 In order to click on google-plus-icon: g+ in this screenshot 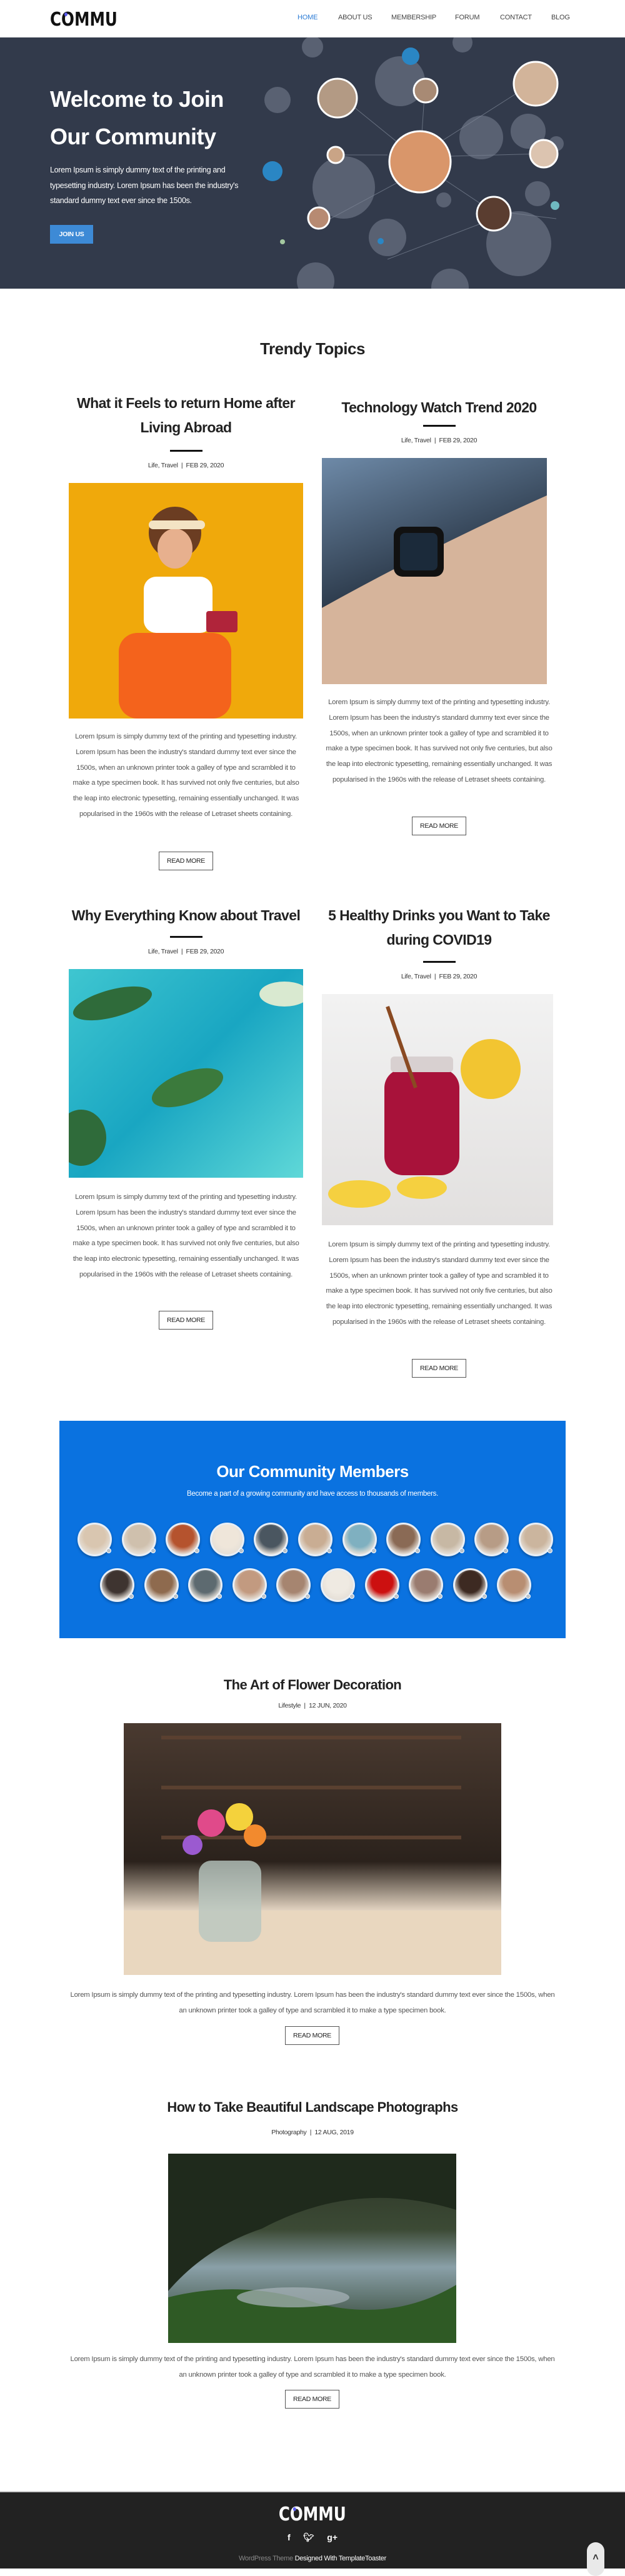, I will do `click(332, 2537)`.